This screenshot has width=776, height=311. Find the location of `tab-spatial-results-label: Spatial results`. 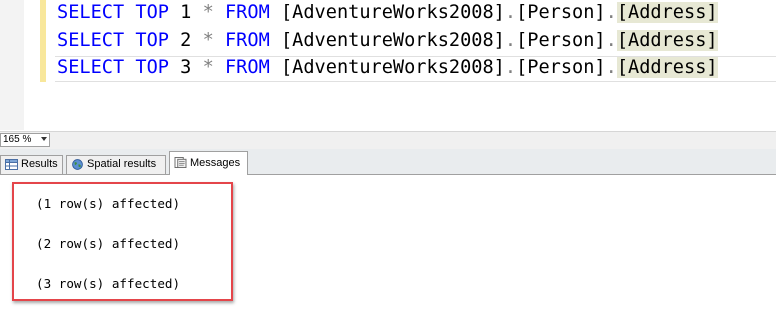

tab-spatial-results-label: Spatial results is located at coordinates (122, 164).